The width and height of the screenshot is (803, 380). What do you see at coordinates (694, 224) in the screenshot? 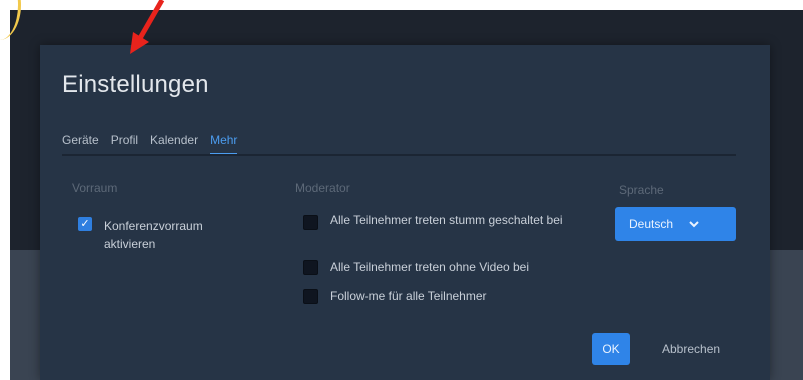
I see `chevron-down-icon` at bounding box center [694, 224].